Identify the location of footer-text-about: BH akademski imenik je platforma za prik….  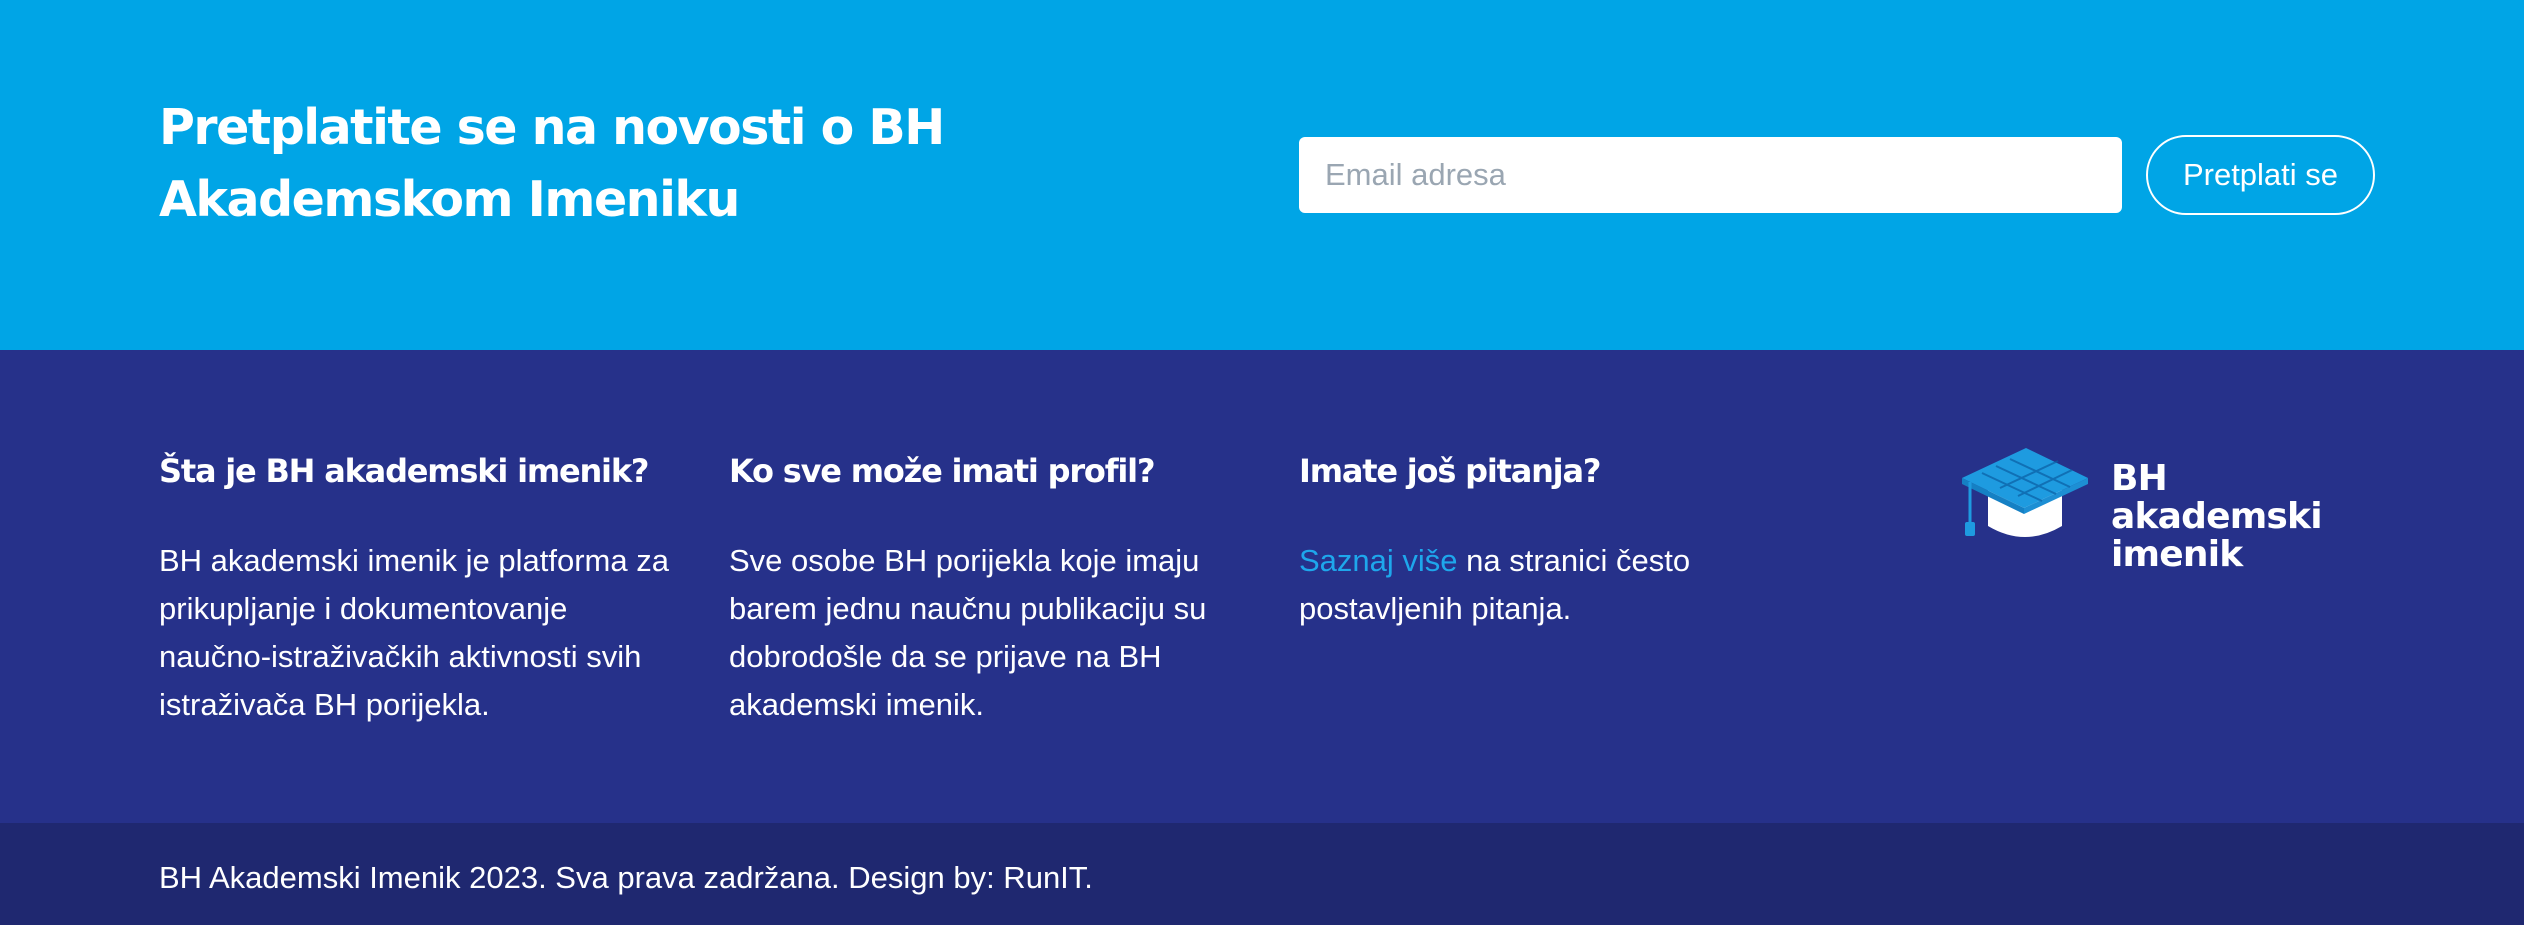
(414, 632).